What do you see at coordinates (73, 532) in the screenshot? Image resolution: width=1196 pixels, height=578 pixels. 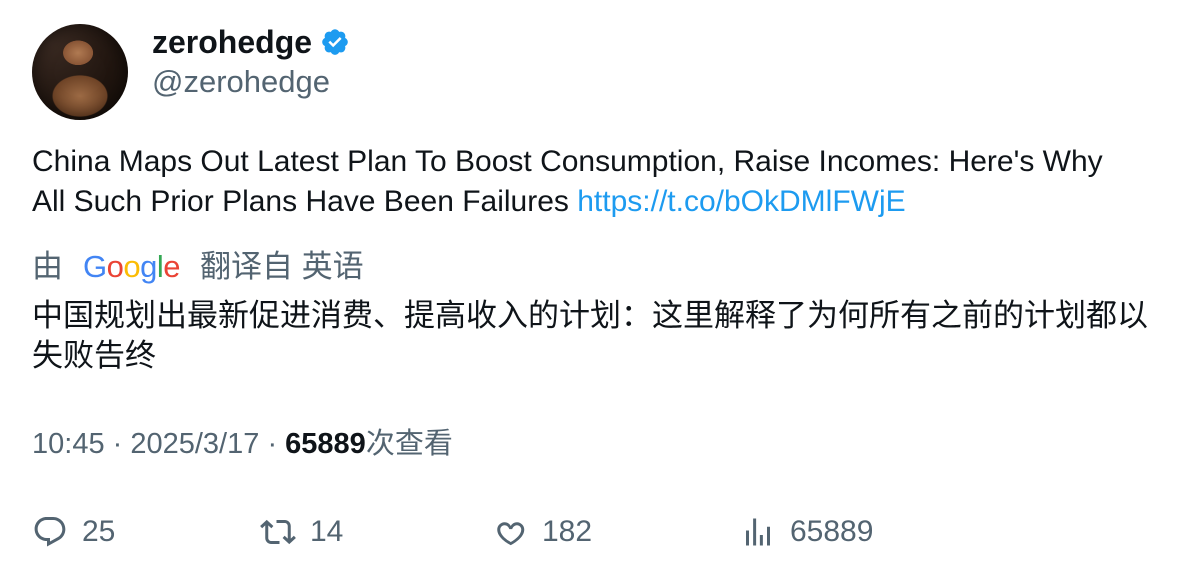 I see `reply-button: 25` at bounding box center [73, 532].